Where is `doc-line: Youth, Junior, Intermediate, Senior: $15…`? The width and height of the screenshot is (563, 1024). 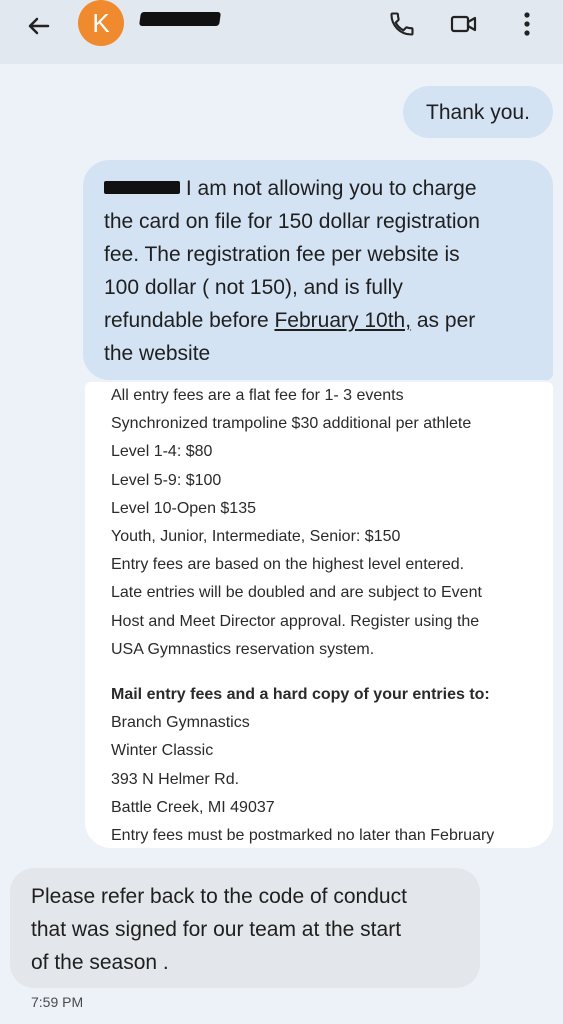
doc-line: Youth, Junior, Intermediate, Senior: $15… is located at coordinates (256, 537).